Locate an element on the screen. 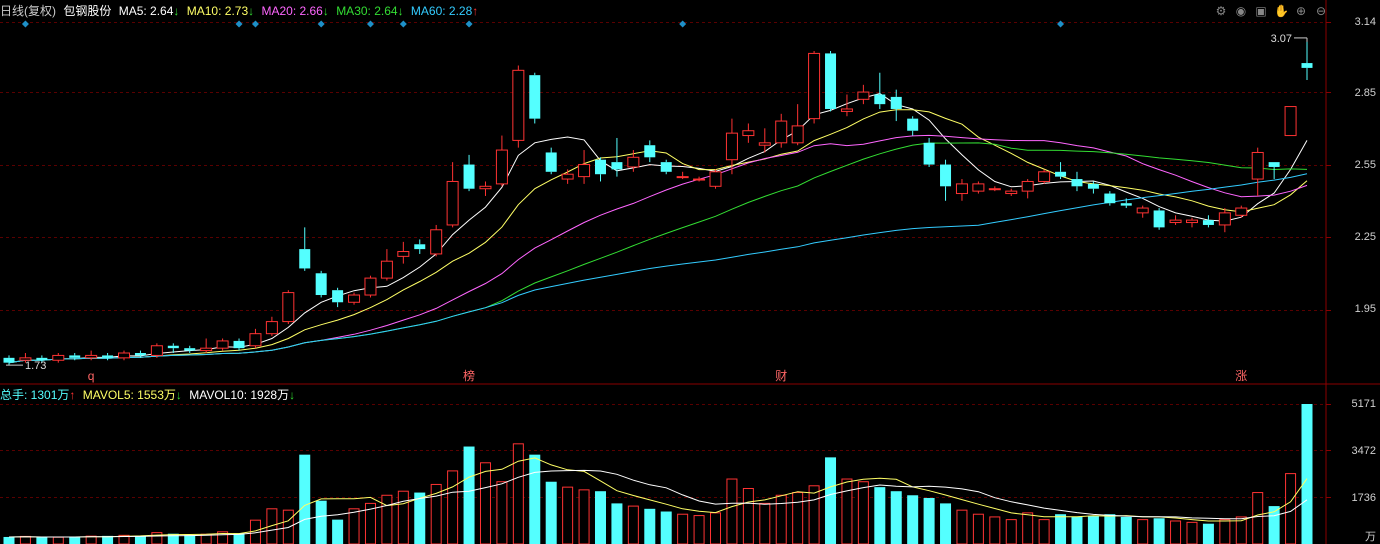 Image resolution: width=1380 pixels, height=544 pixels. event-marker-label: q is located at coordinates (91, 376).